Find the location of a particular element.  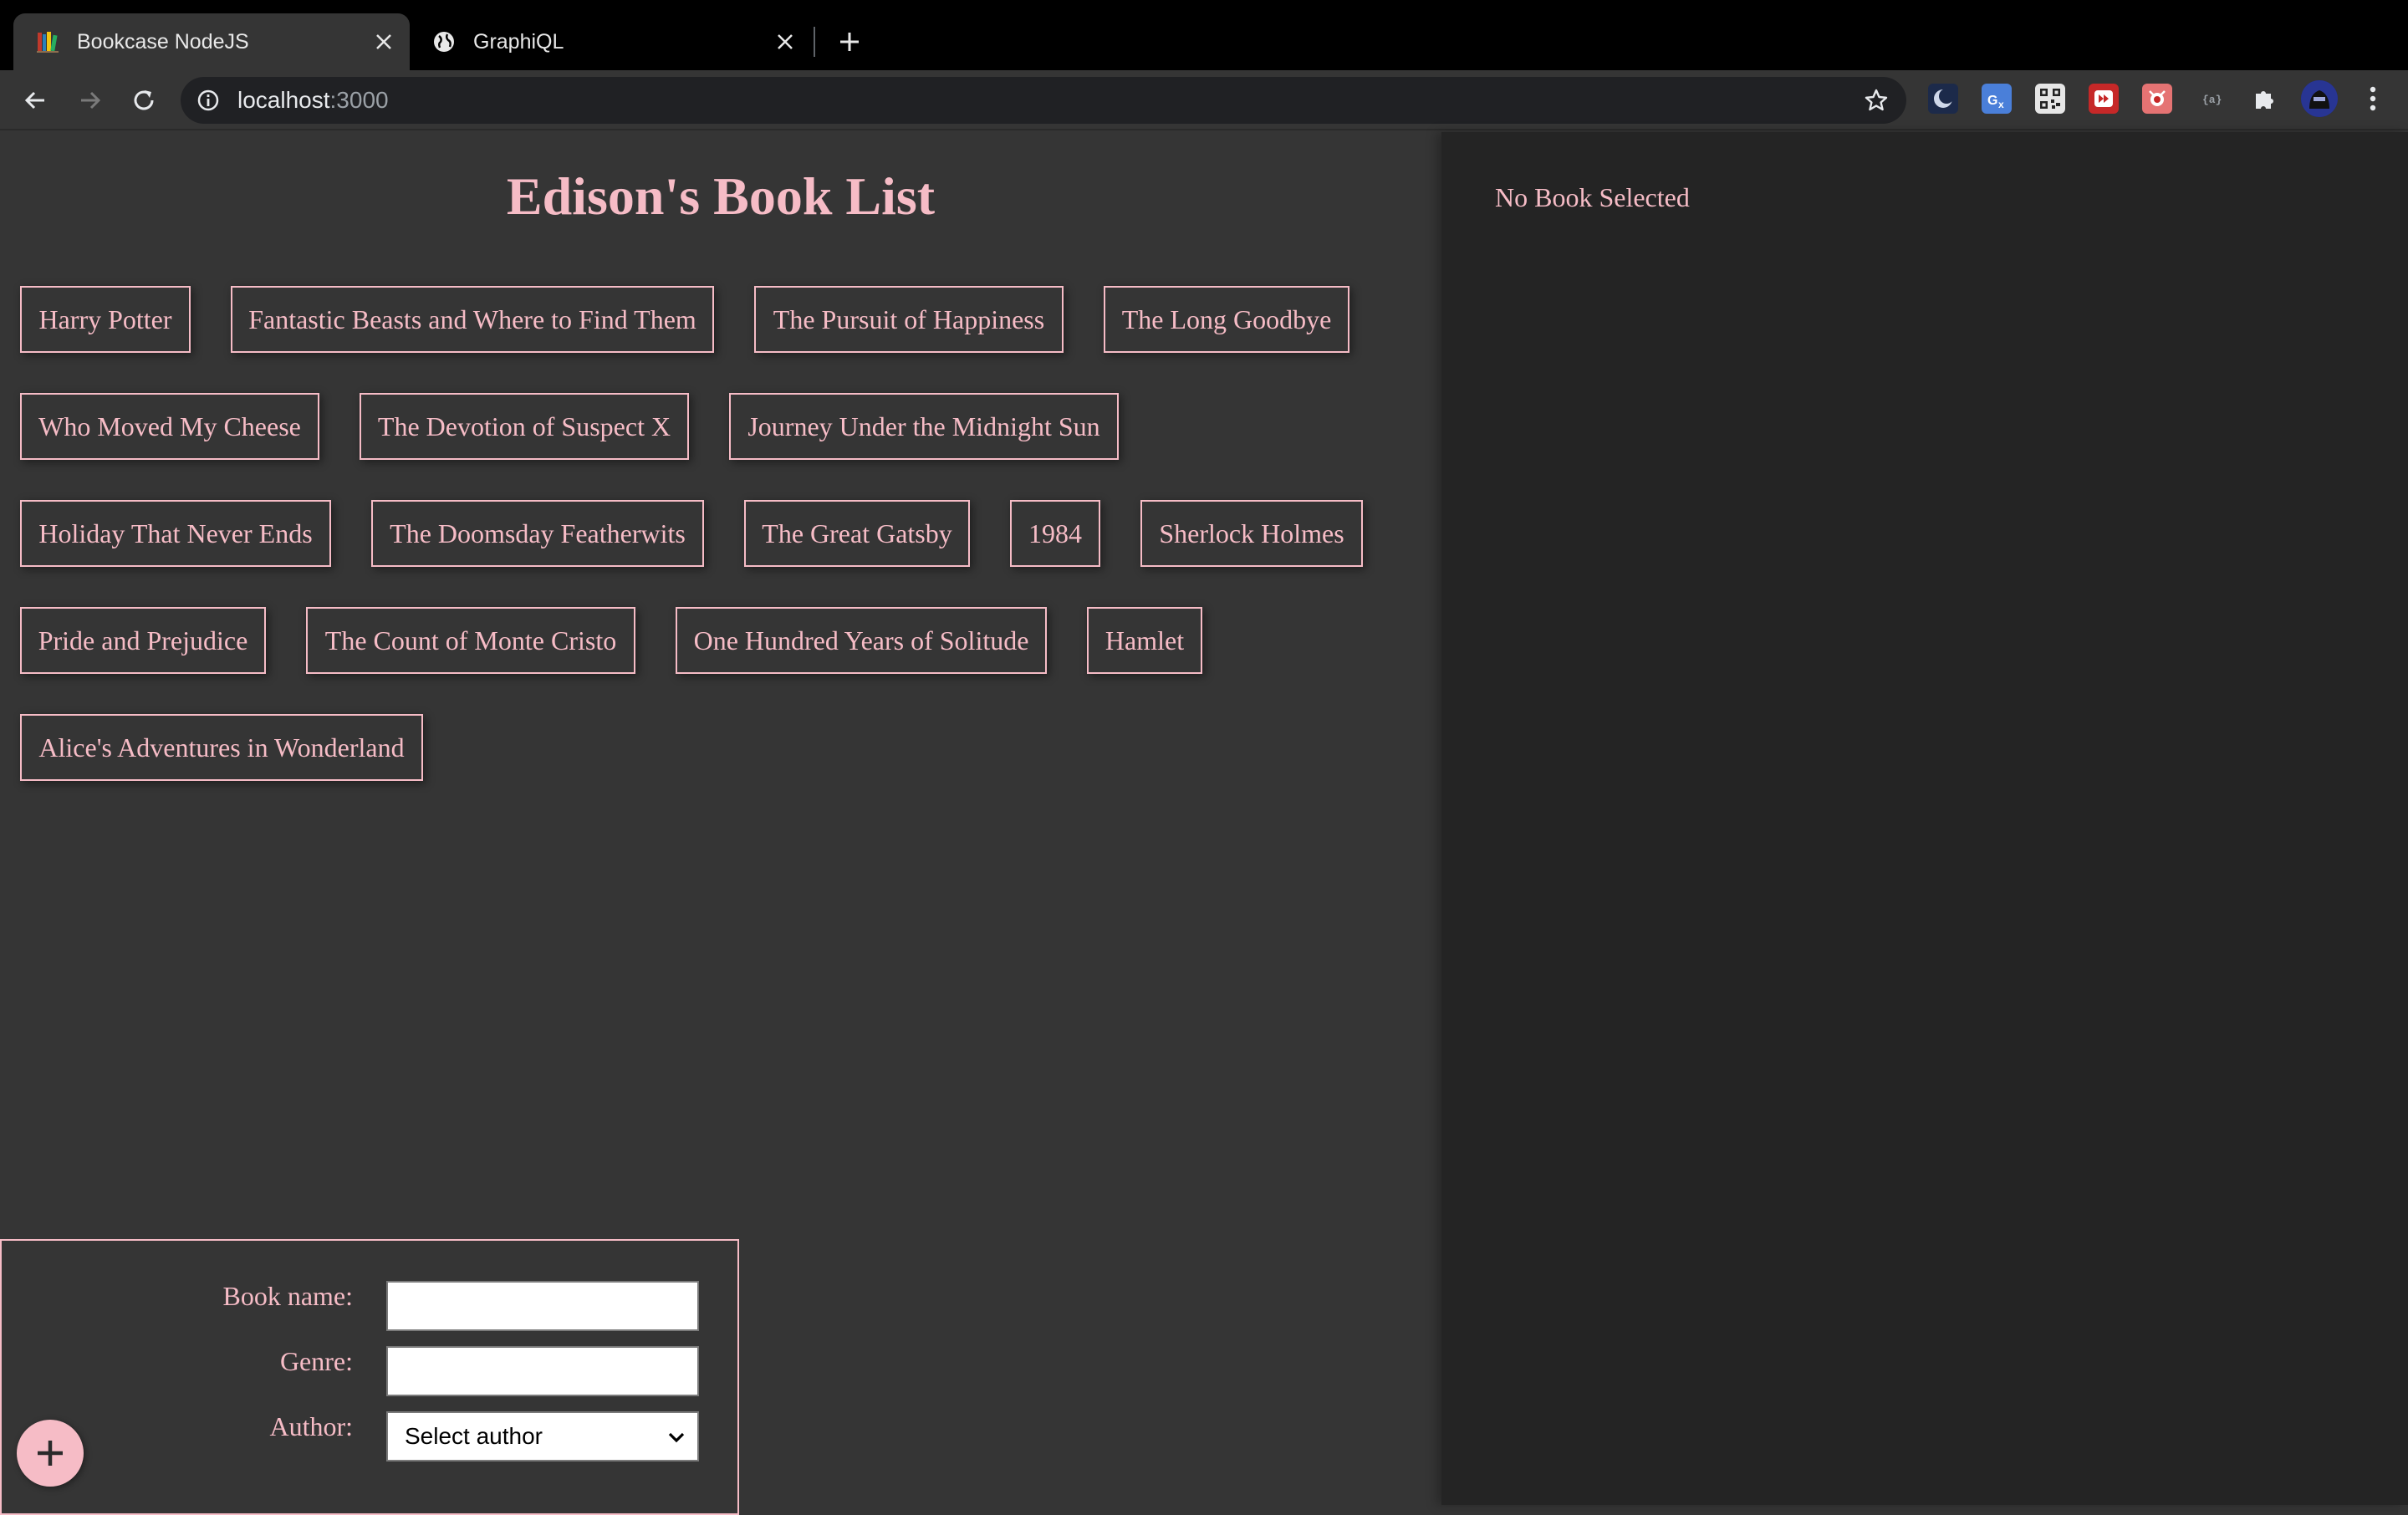

book-item: Hamlet is located at coordinates (1144, 640).